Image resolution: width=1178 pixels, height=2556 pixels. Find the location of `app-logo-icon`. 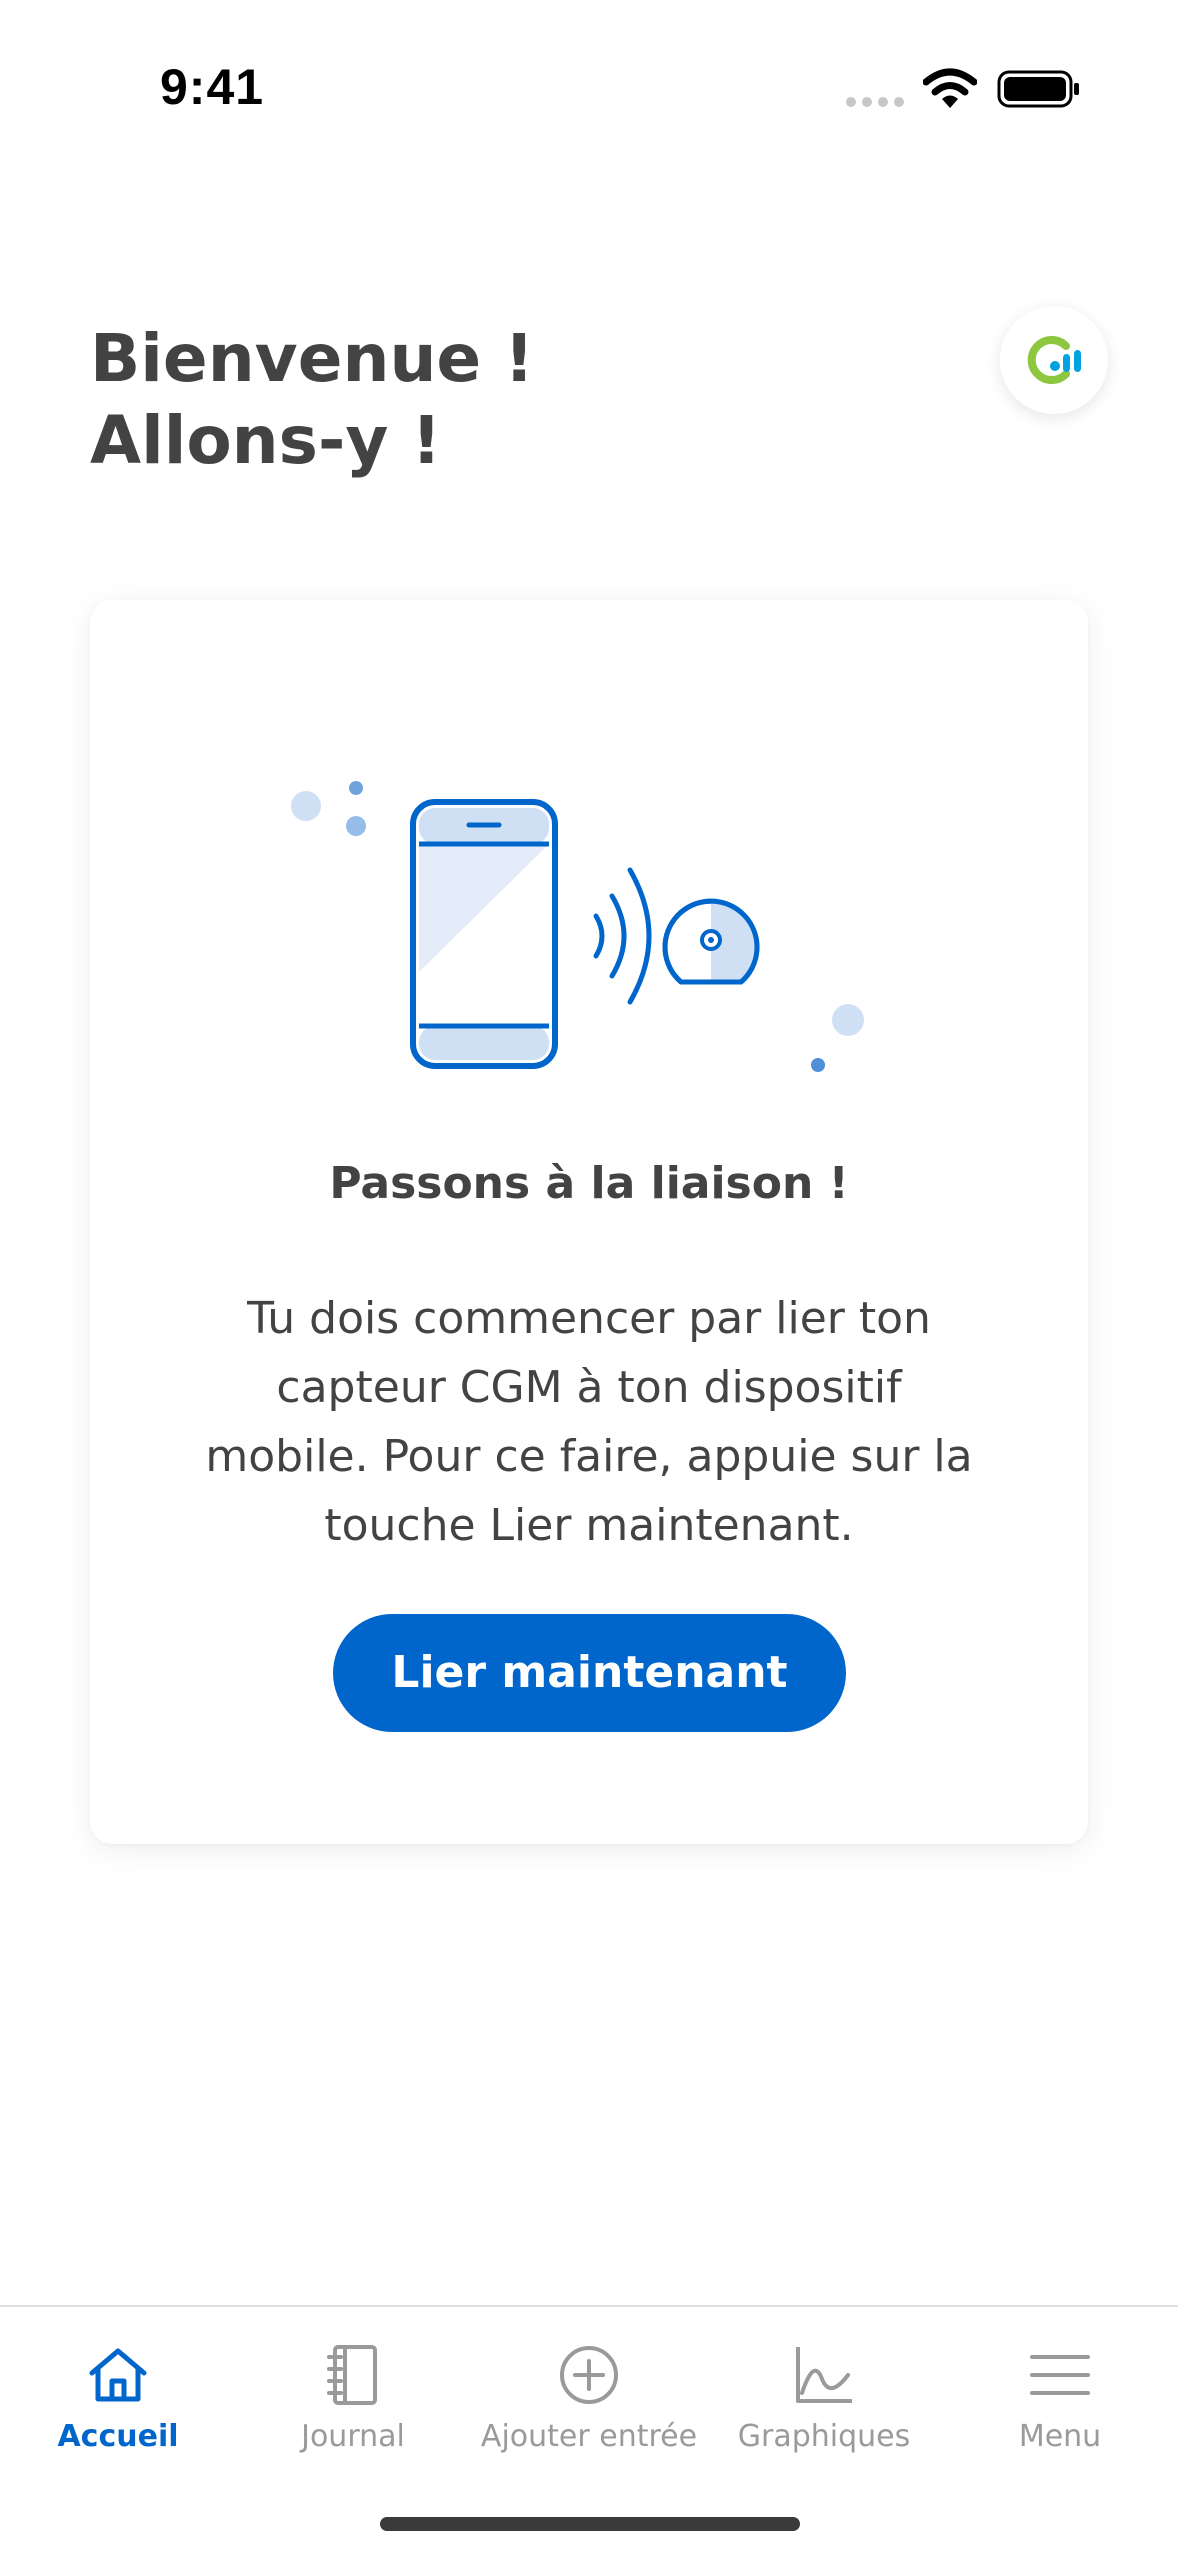

app-logo-icon is located at coordinates (1054, 360).